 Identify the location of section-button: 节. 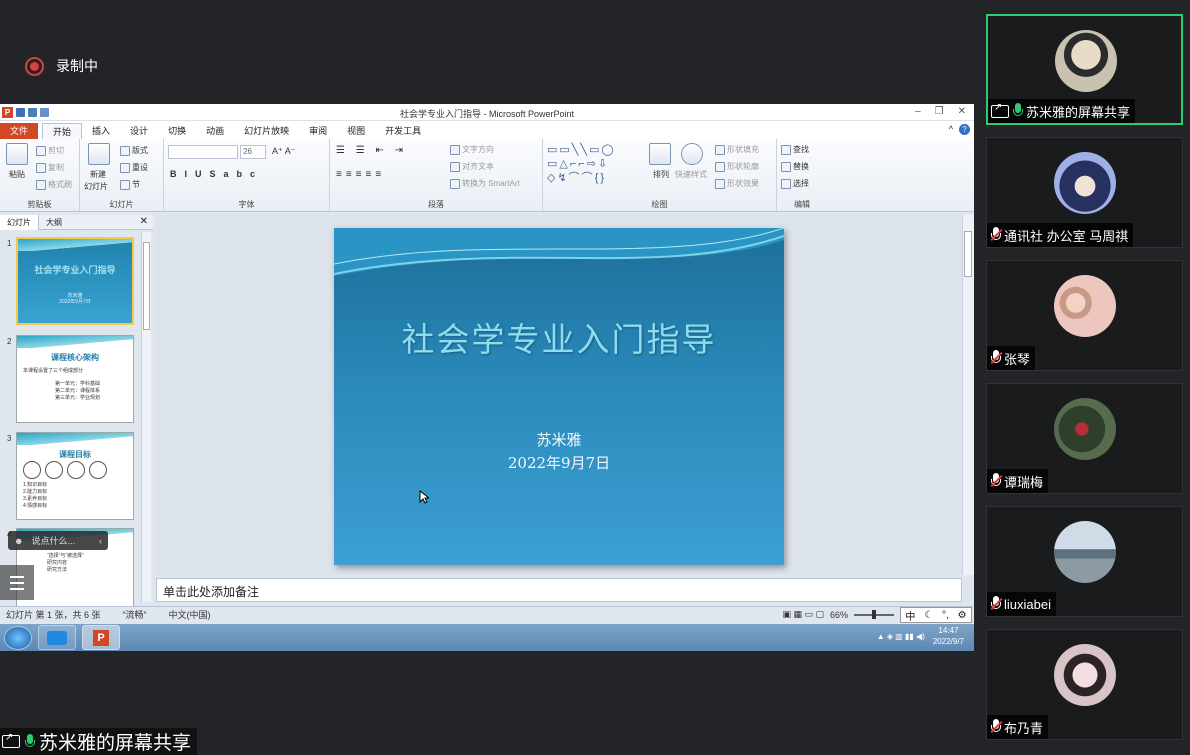
(130, 184).